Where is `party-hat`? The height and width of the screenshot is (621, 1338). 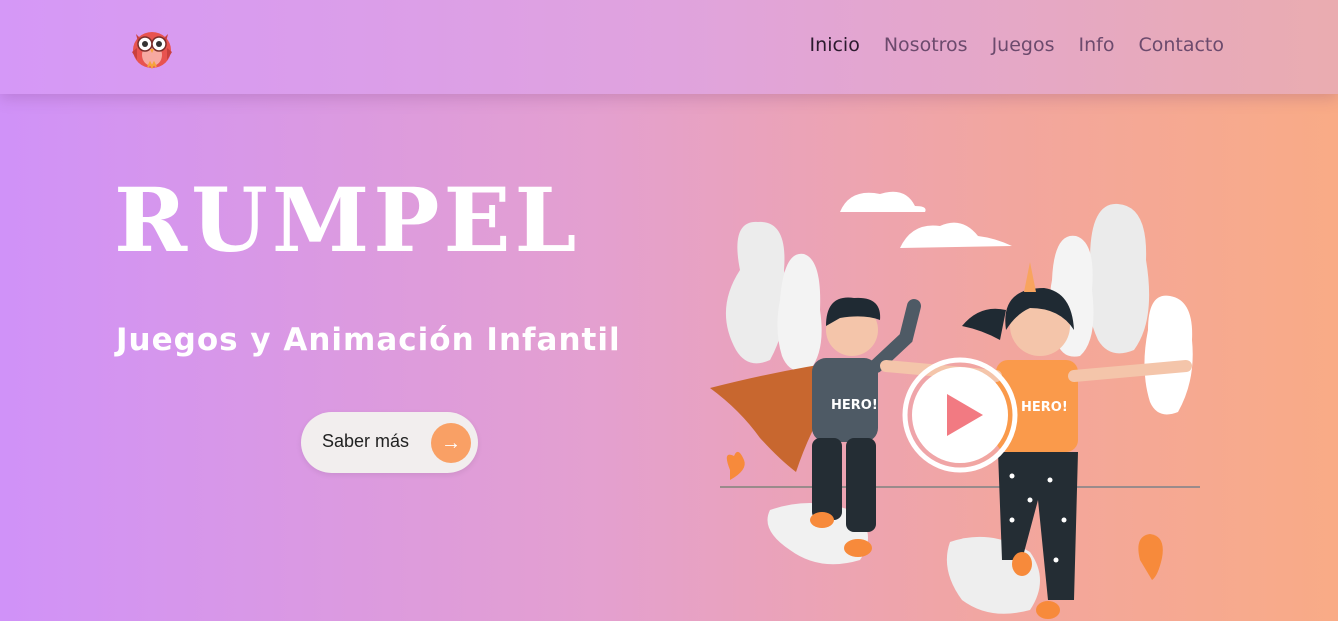
party-hat is located at coordinates (1030, 277).